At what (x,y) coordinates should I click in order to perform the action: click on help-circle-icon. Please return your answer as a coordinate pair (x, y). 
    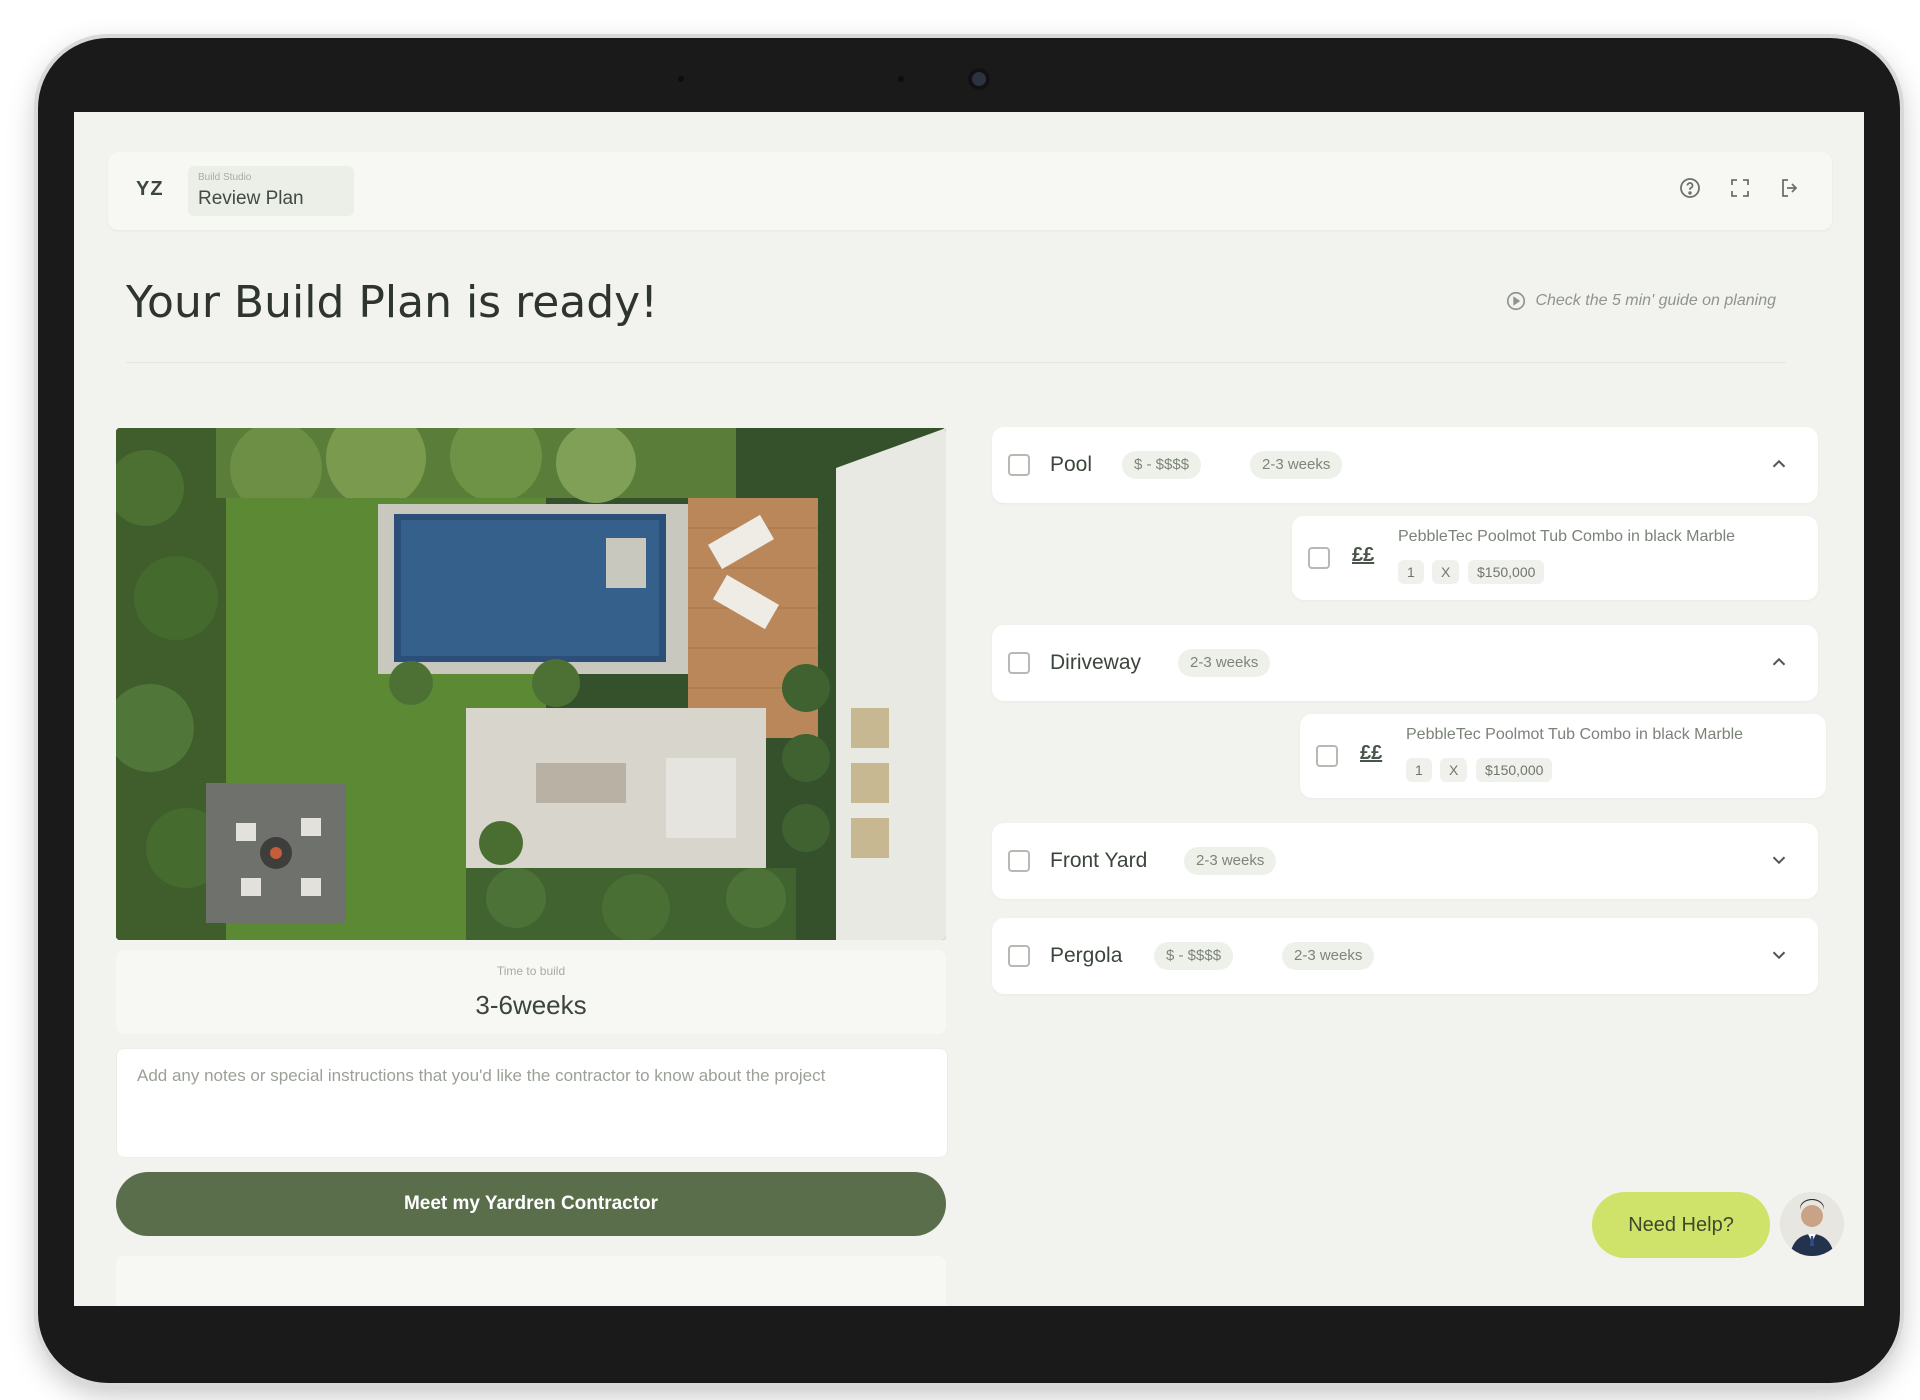
    Looking at the image, I should click on (1690, 188).